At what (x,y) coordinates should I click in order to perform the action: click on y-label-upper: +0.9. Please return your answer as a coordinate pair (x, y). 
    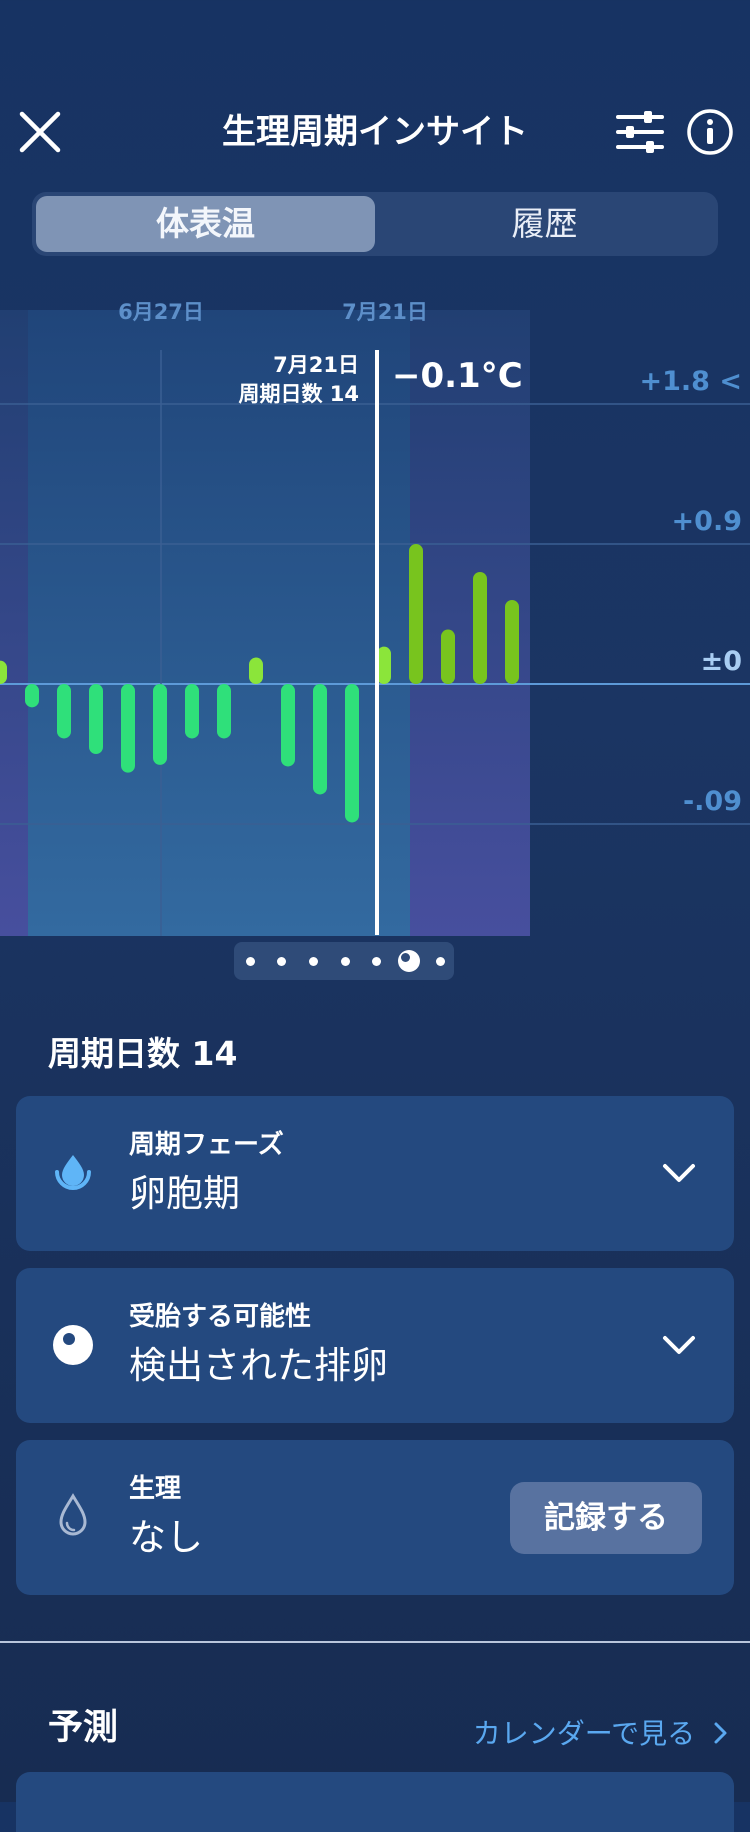
    Looking at the image, I should click on (707, 521).